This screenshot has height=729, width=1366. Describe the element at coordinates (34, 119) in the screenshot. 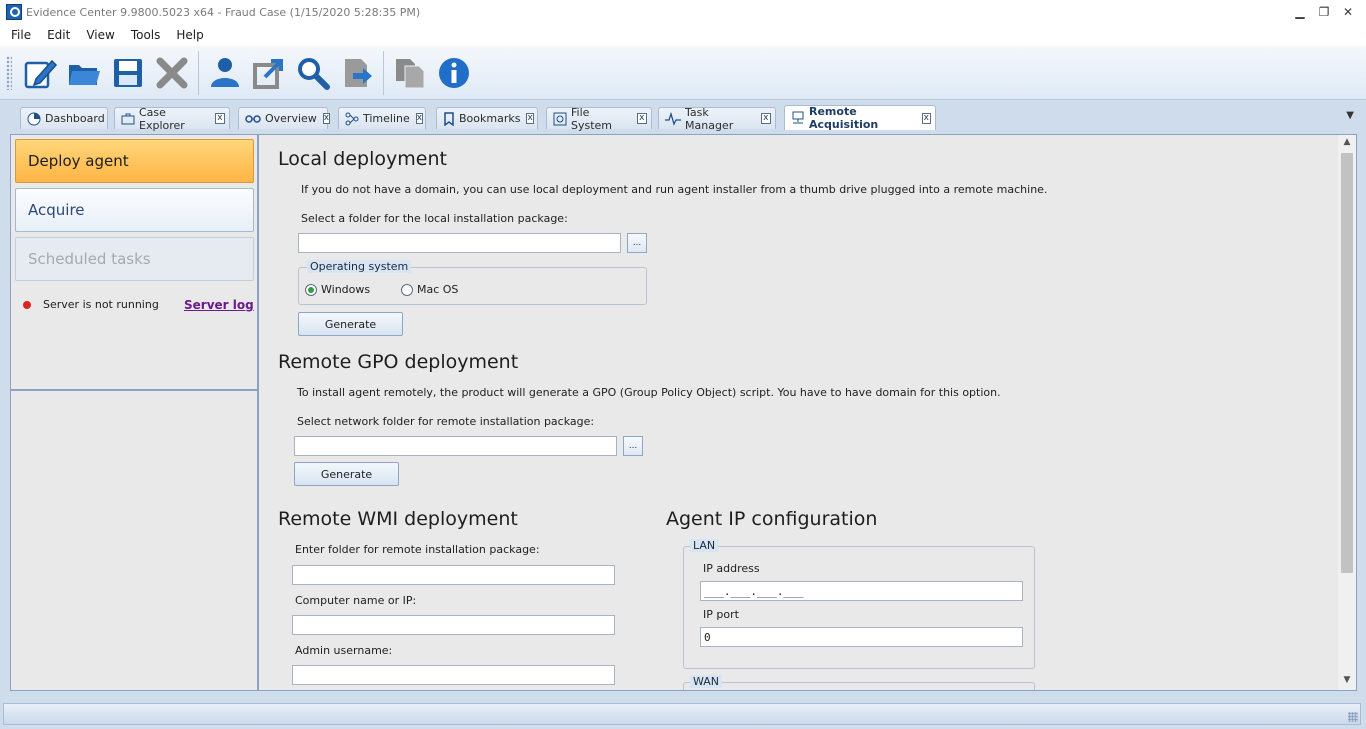

I see `pie-chart-icon` at that location.